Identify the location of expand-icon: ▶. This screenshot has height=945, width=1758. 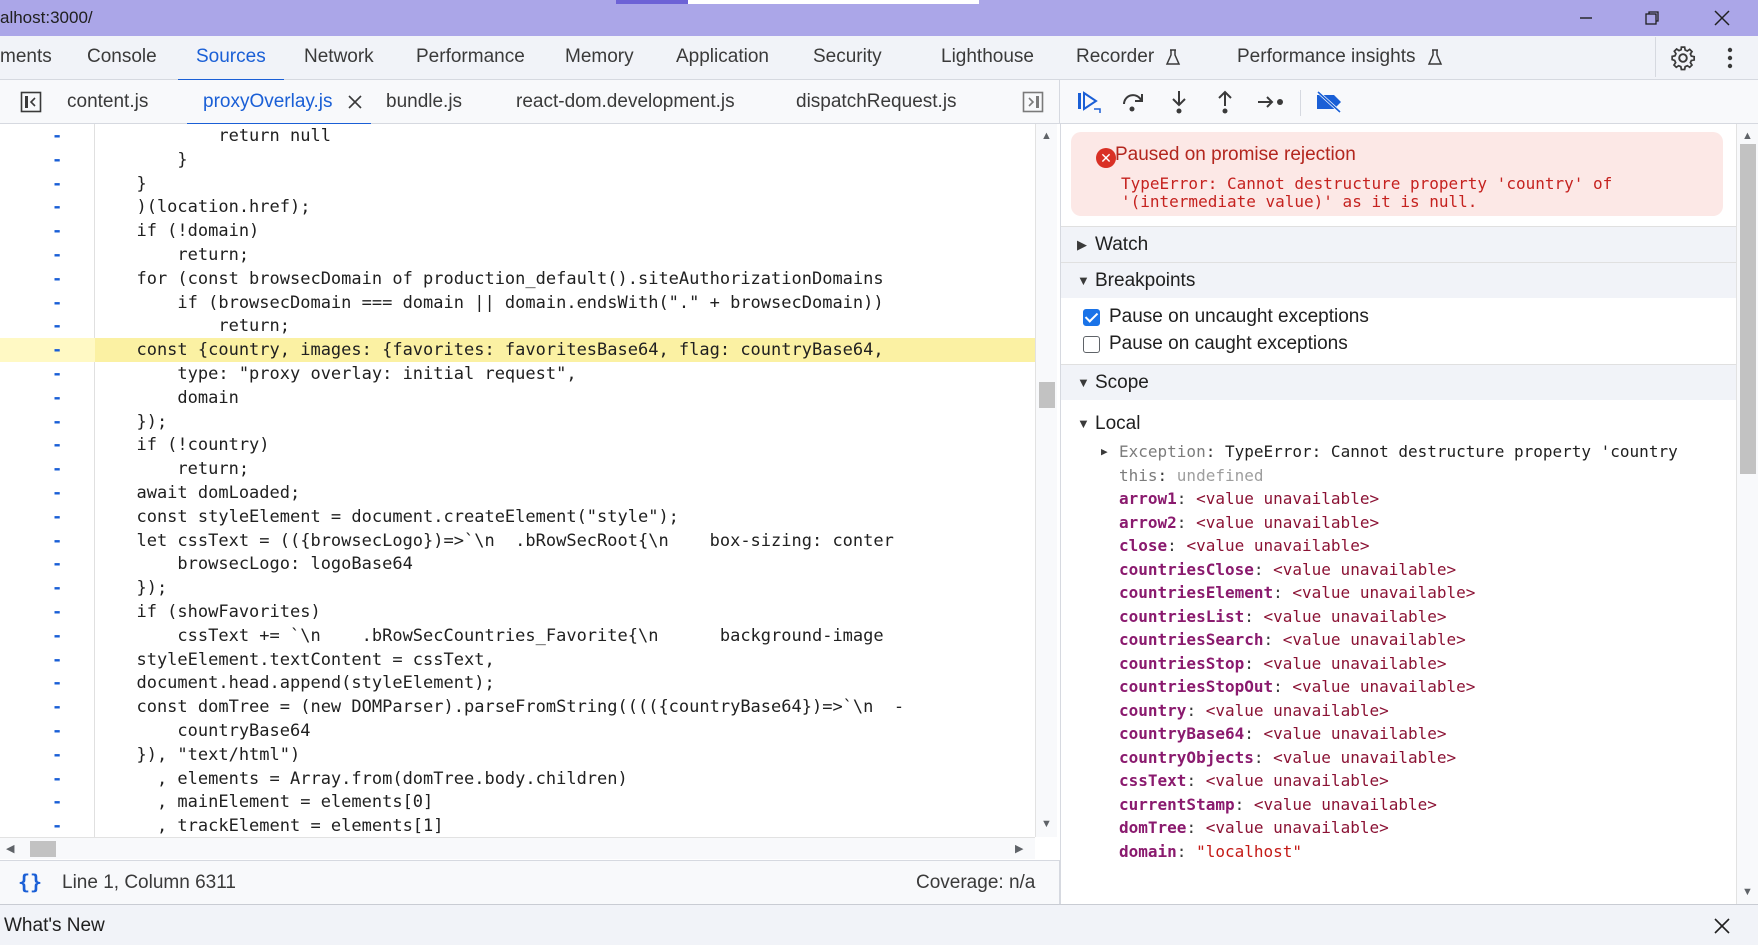
(1104, 452).